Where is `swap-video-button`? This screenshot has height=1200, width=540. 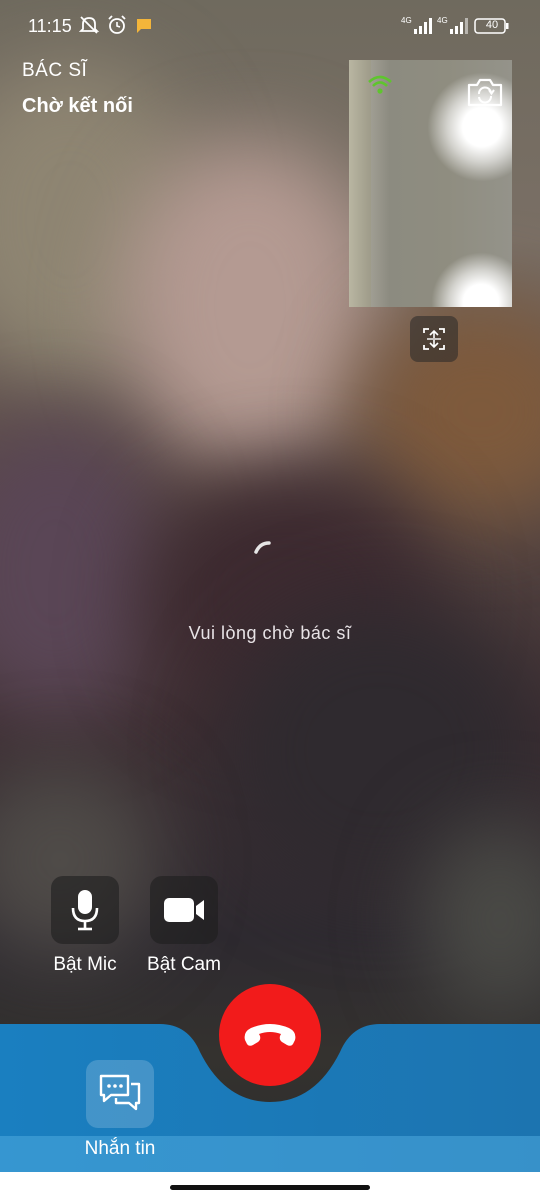
swap-video-button is located at coordinates (434, 339).